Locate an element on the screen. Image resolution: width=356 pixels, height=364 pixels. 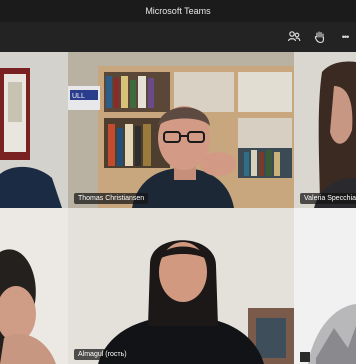
video-tile-partial-bottom-left is located at coordinates (34, 286).